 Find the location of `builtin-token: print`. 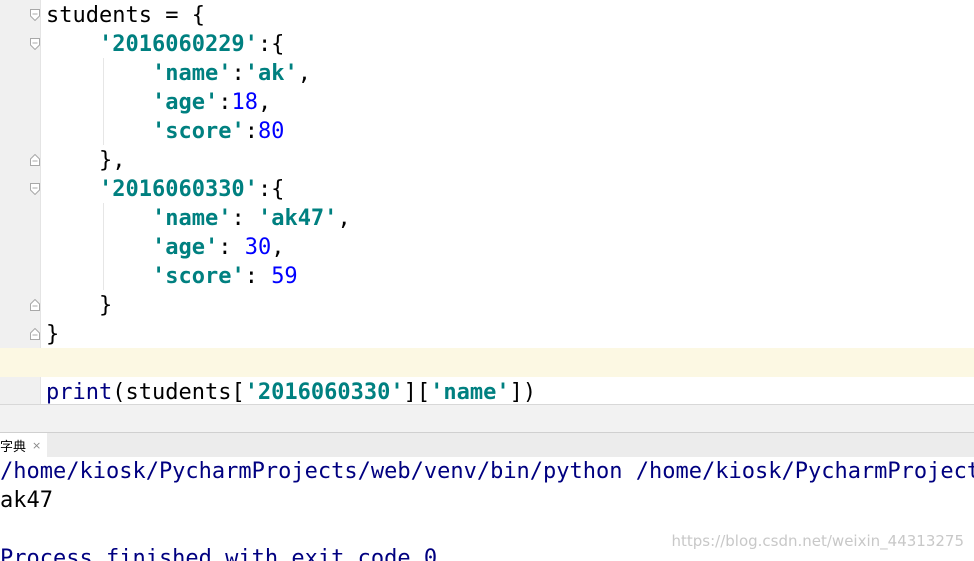

builtin-token: print is located at coordinates (79, 392).